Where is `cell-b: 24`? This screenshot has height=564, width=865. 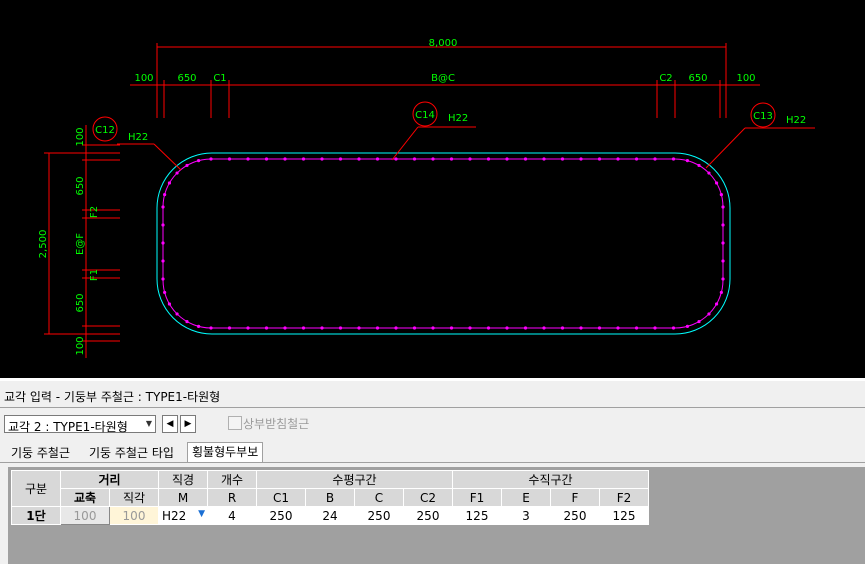
cell-b: 24 is located at coordinates (330, 515).